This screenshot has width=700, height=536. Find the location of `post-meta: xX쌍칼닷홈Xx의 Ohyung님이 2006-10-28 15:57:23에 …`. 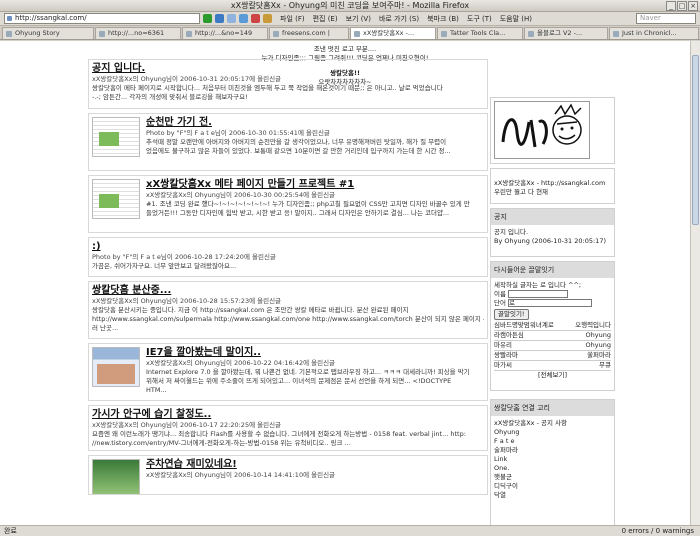

post-meta: xX쌍칼닷홈Xx의 Ohyung님이 2006-10-28 15:57:23에 … is located at coordinates (187, 301).